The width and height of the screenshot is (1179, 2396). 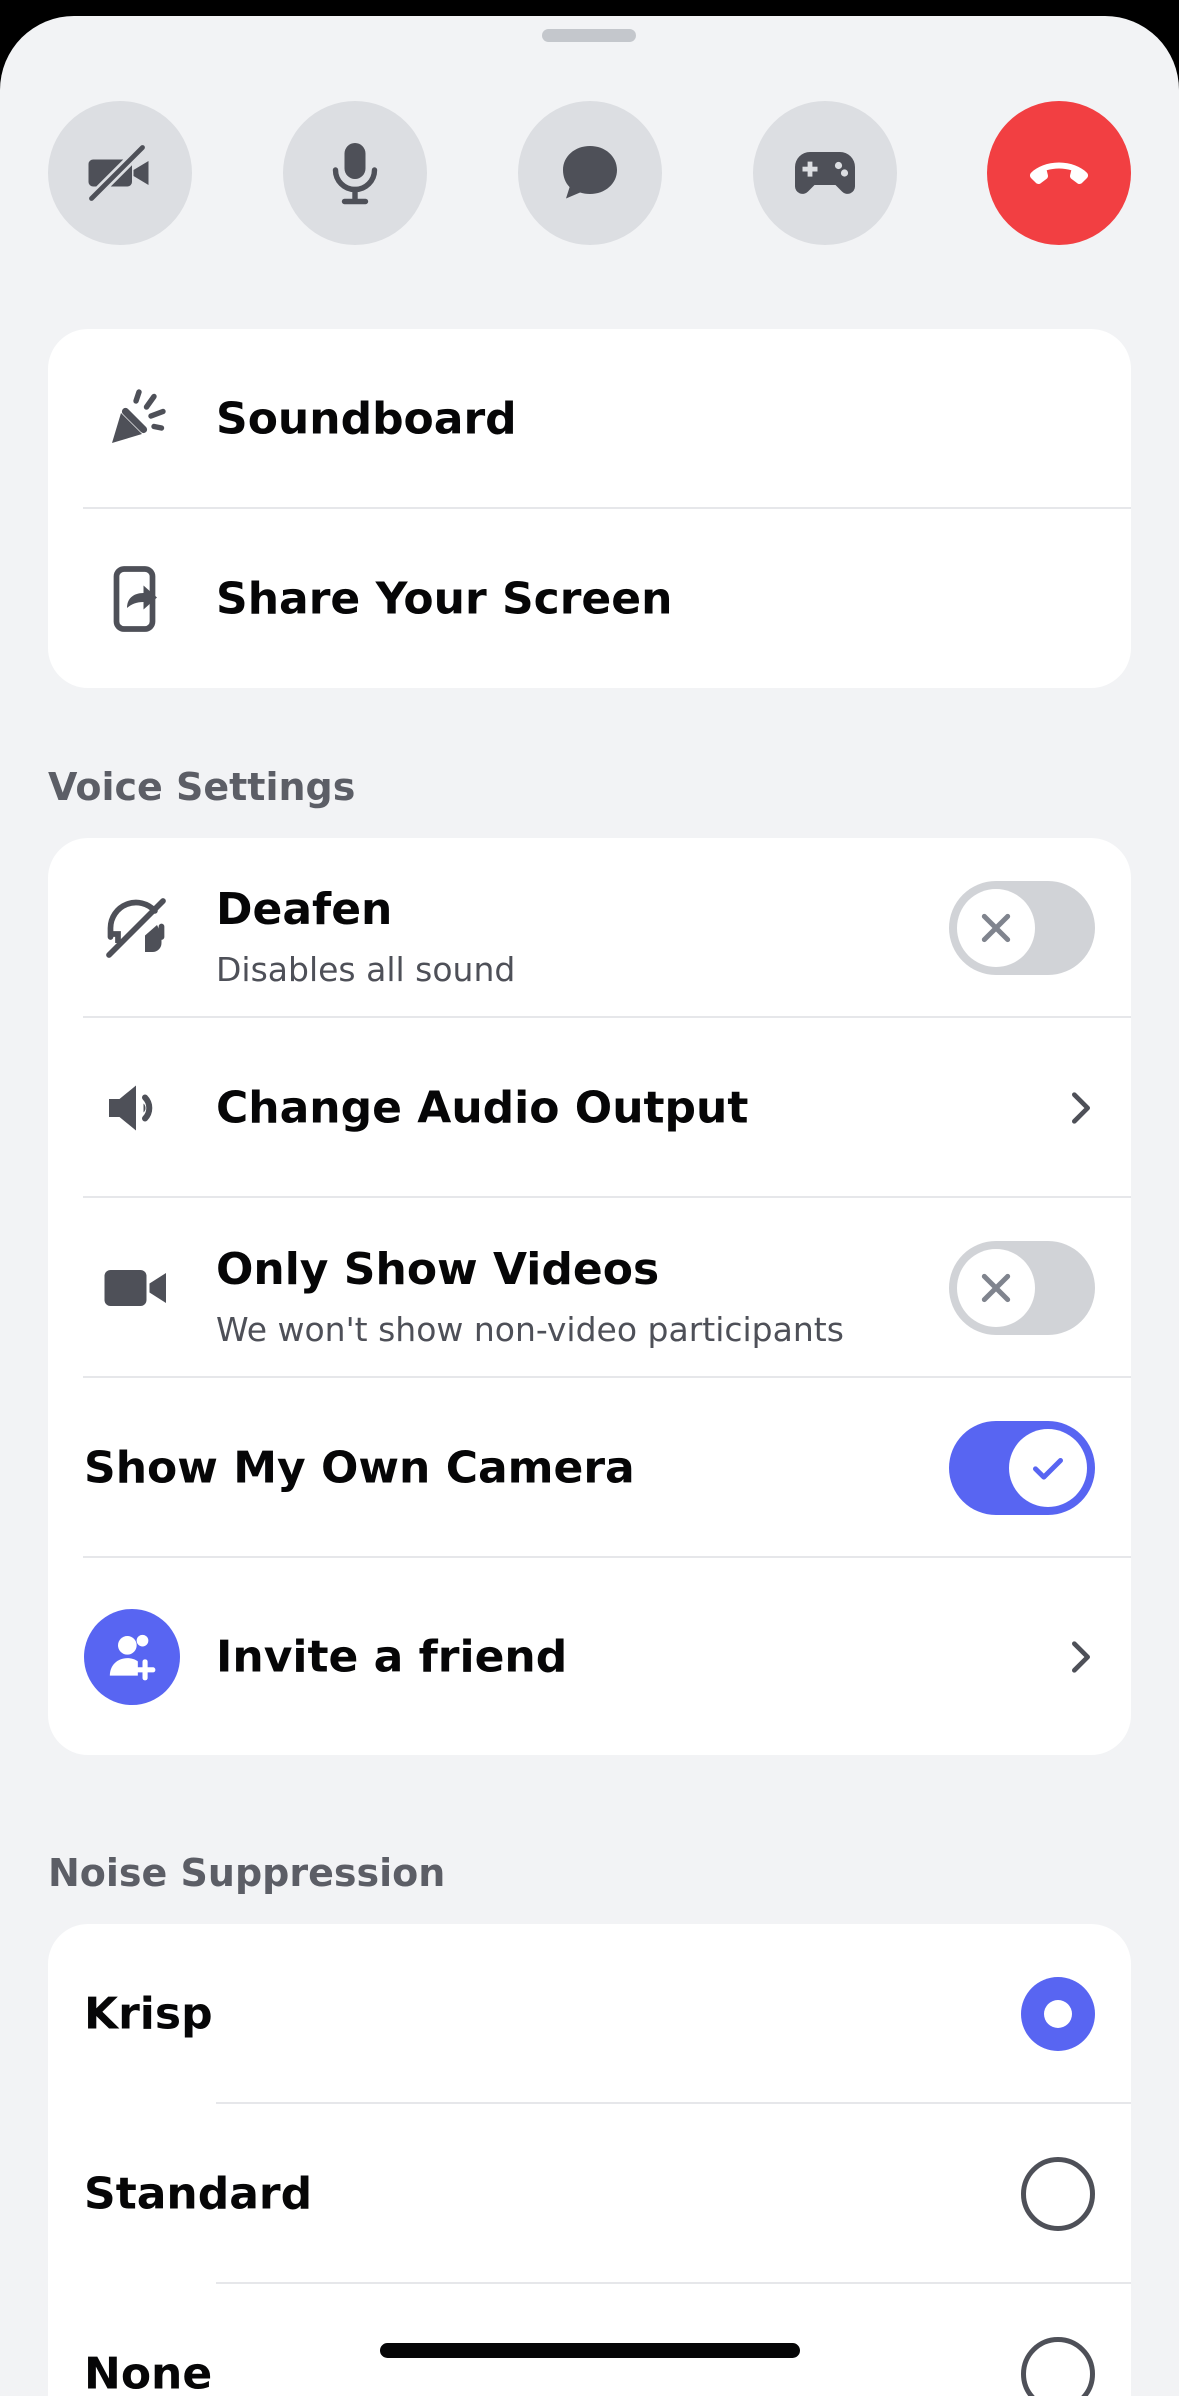 I want to click on soundboard-row: Soundboard, so click(x=589, y=419).